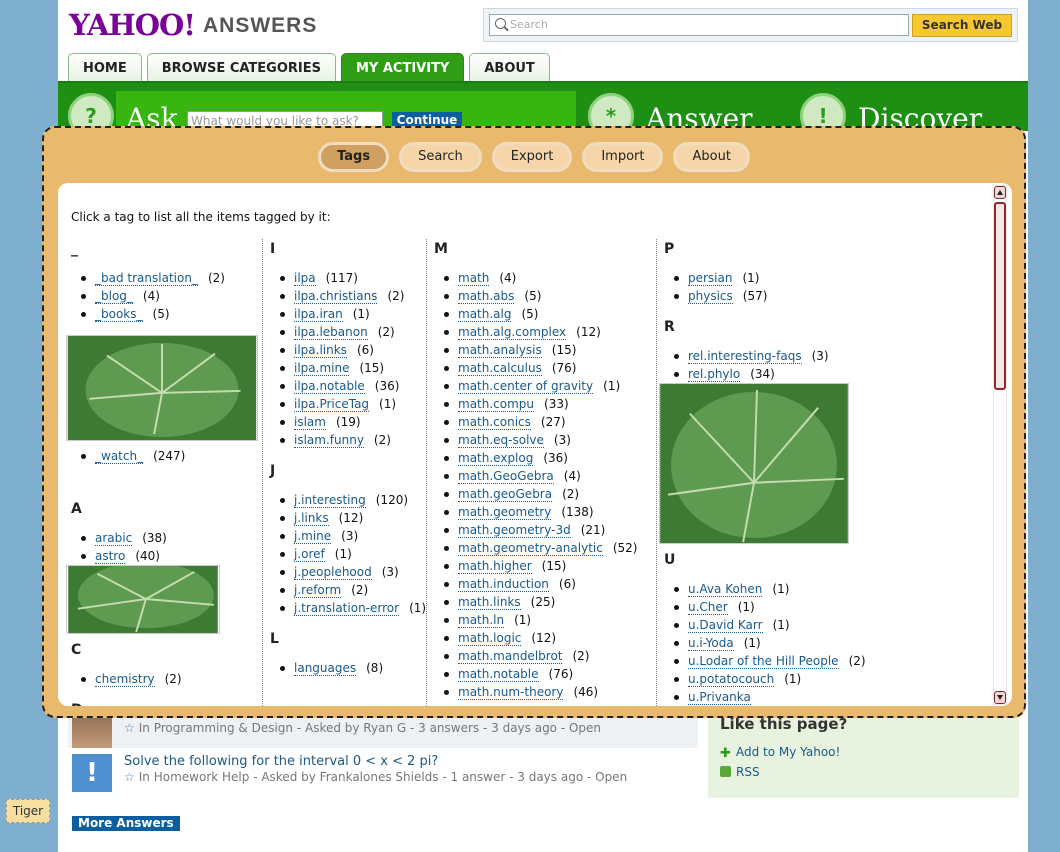 This screenshot has height=852, width=1060. I want to click on tag-link: j.translation-error, so click(347, 608).